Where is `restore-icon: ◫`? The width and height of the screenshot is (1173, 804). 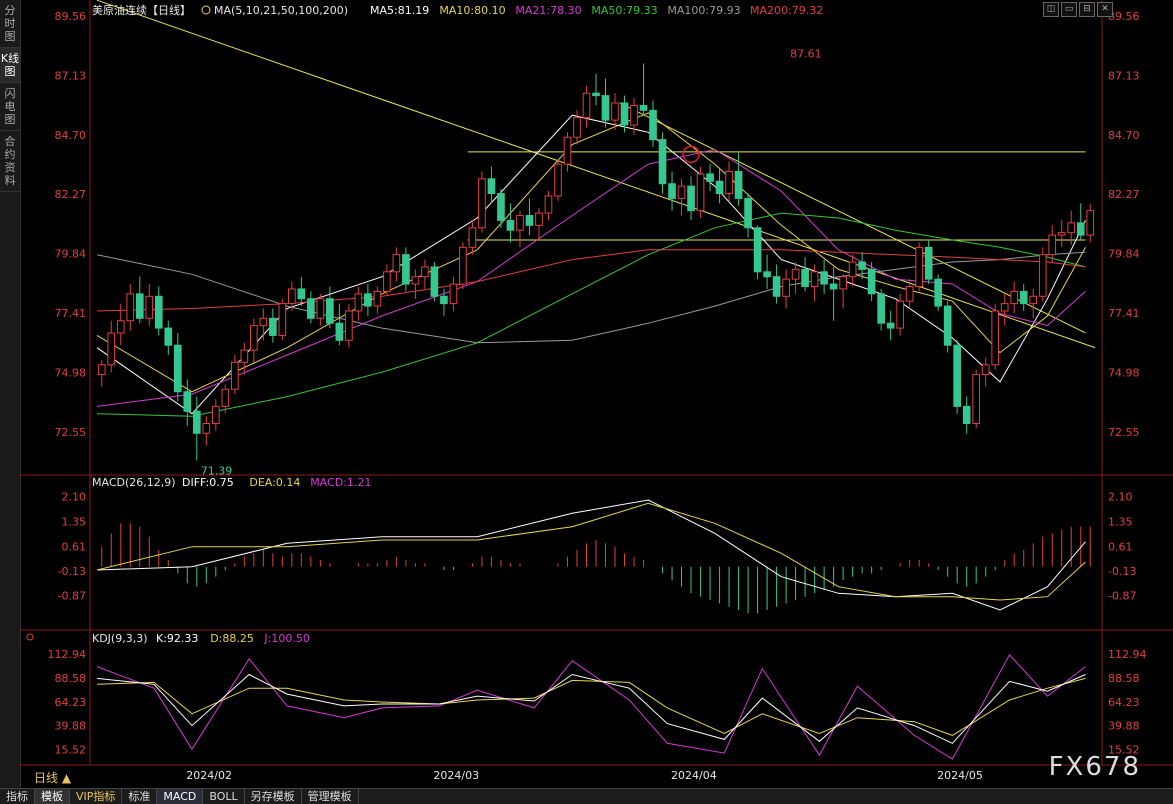 restore-icon: ◫ is located at coordinates (1051, 9).